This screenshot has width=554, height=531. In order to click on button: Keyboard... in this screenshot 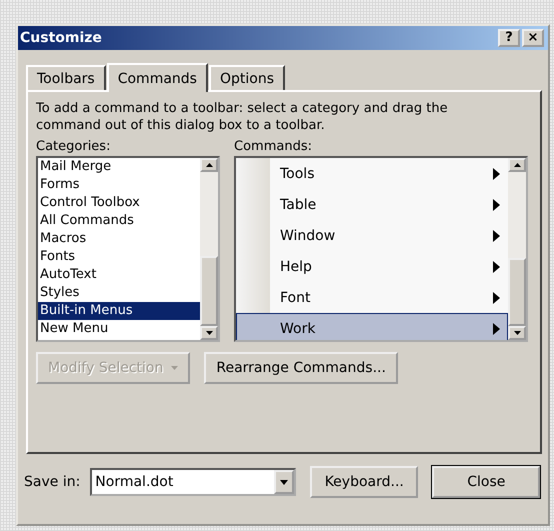, I will do `click(364, 482)`.